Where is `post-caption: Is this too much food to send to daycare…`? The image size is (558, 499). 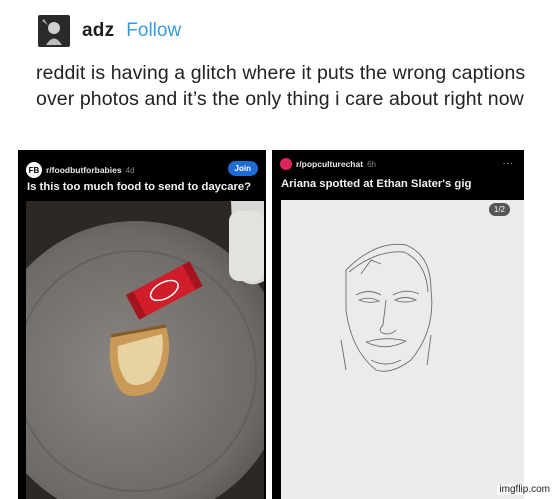 post-caption: Is this too much food to send to daycare… is located at coordinates (139, 187).